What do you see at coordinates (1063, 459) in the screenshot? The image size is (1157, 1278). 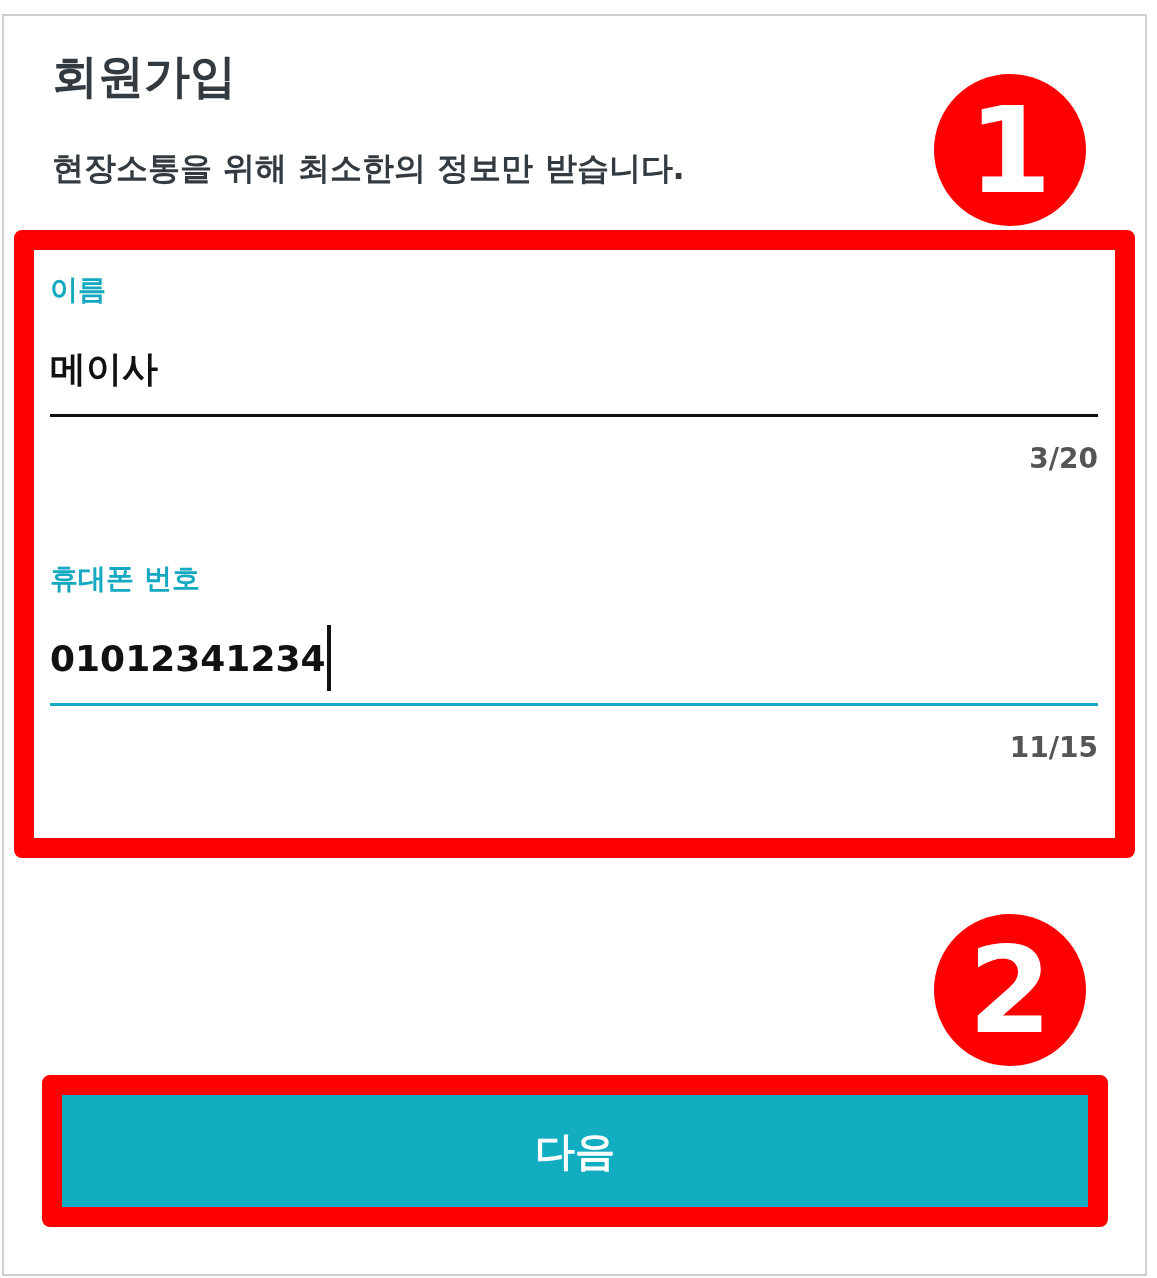 I see `character-counter: 3/20` at bounding box center [1063, 459].